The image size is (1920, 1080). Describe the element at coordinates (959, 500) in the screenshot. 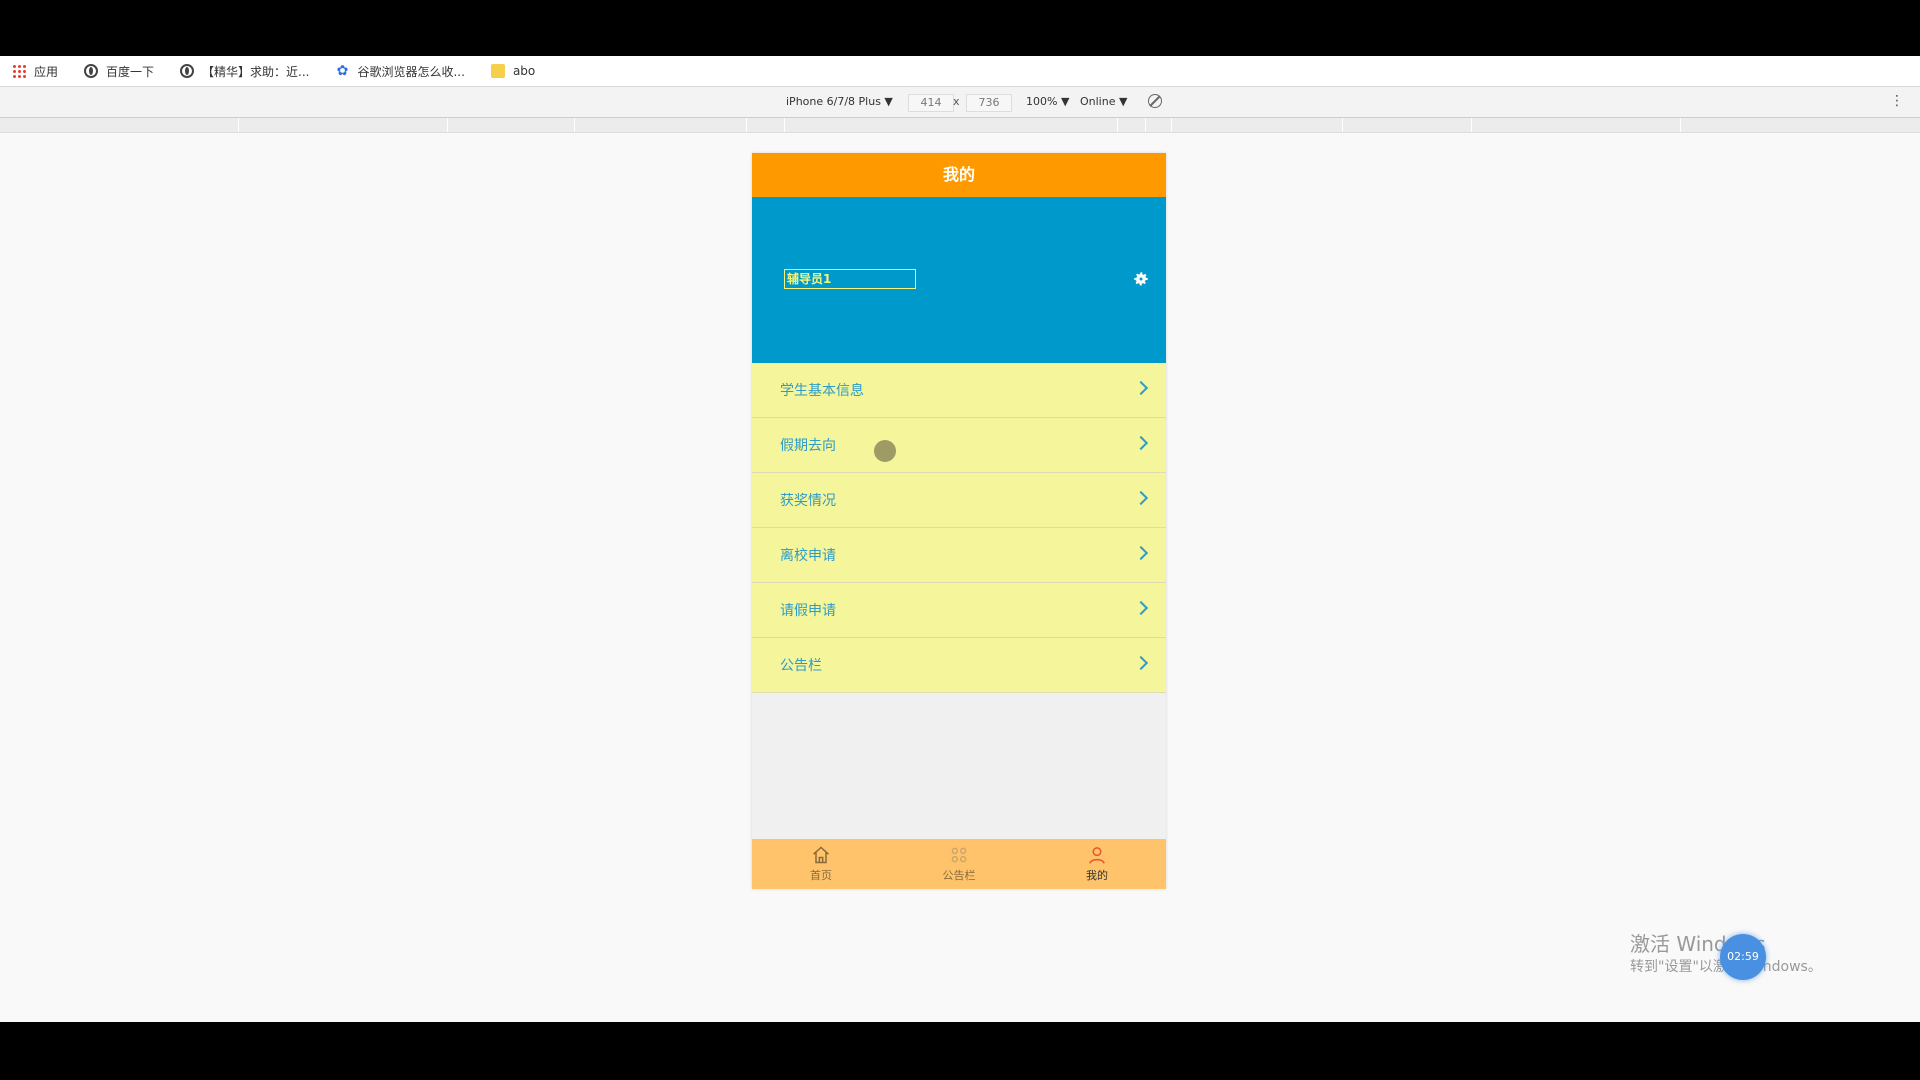

I see `menu-item-awards: 获奖情况` at that location.